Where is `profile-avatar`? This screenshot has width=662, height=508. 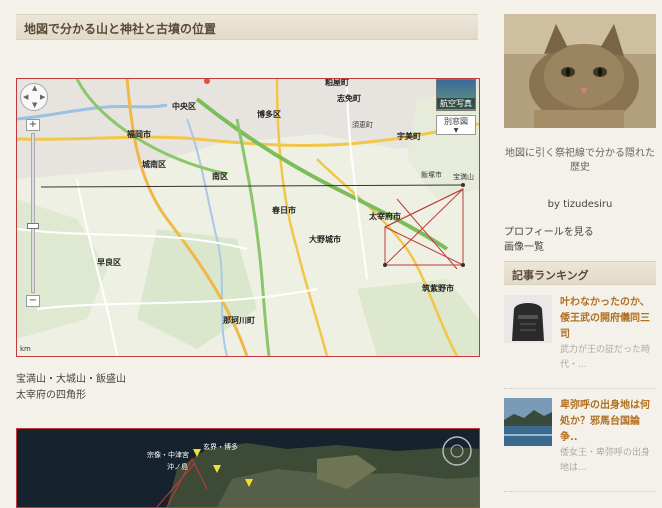
profile-avatar is located at coordinates (580, 71).